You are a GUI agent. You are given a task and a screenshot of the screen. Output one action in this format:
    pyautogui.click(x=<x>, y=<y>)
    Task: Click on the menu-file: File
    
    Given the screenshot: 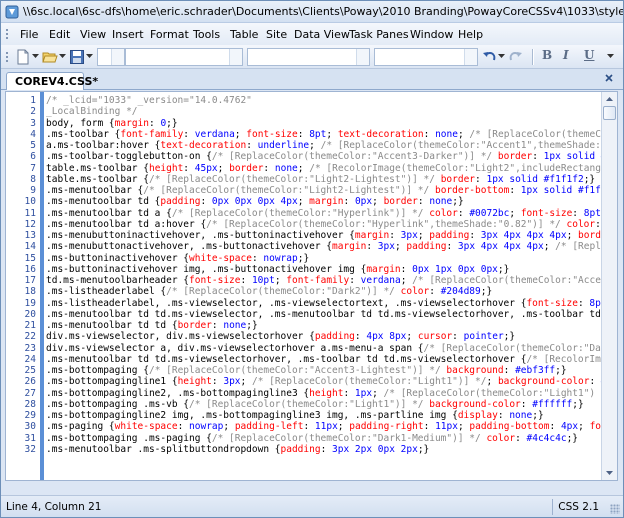 What is the action you would take?
    pyautogui.click(x=29, y=34)
    